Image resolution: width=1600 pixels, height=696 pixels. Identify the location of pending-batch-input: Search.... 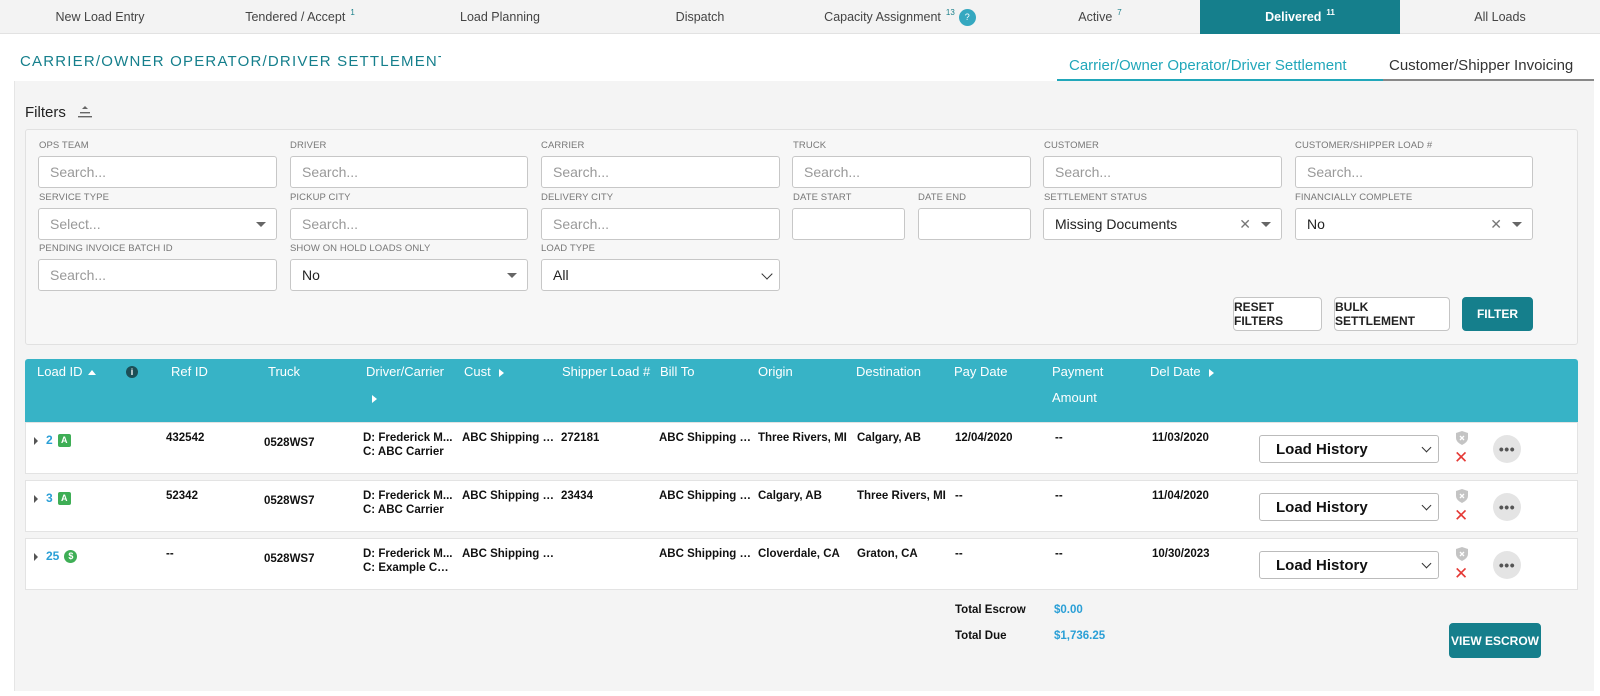
(157, 275).